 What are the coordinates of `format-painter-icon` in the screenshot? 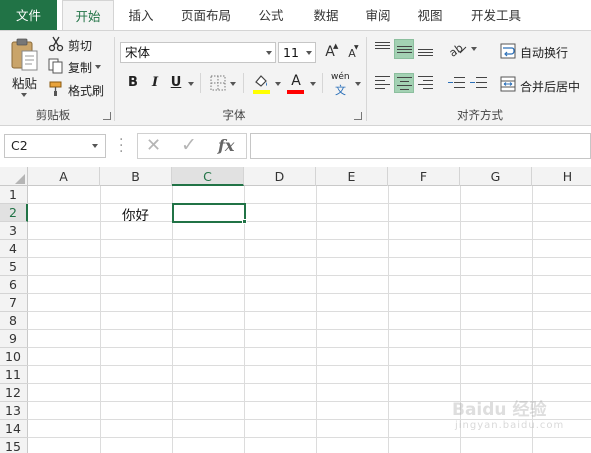 It's located at (55, 88).